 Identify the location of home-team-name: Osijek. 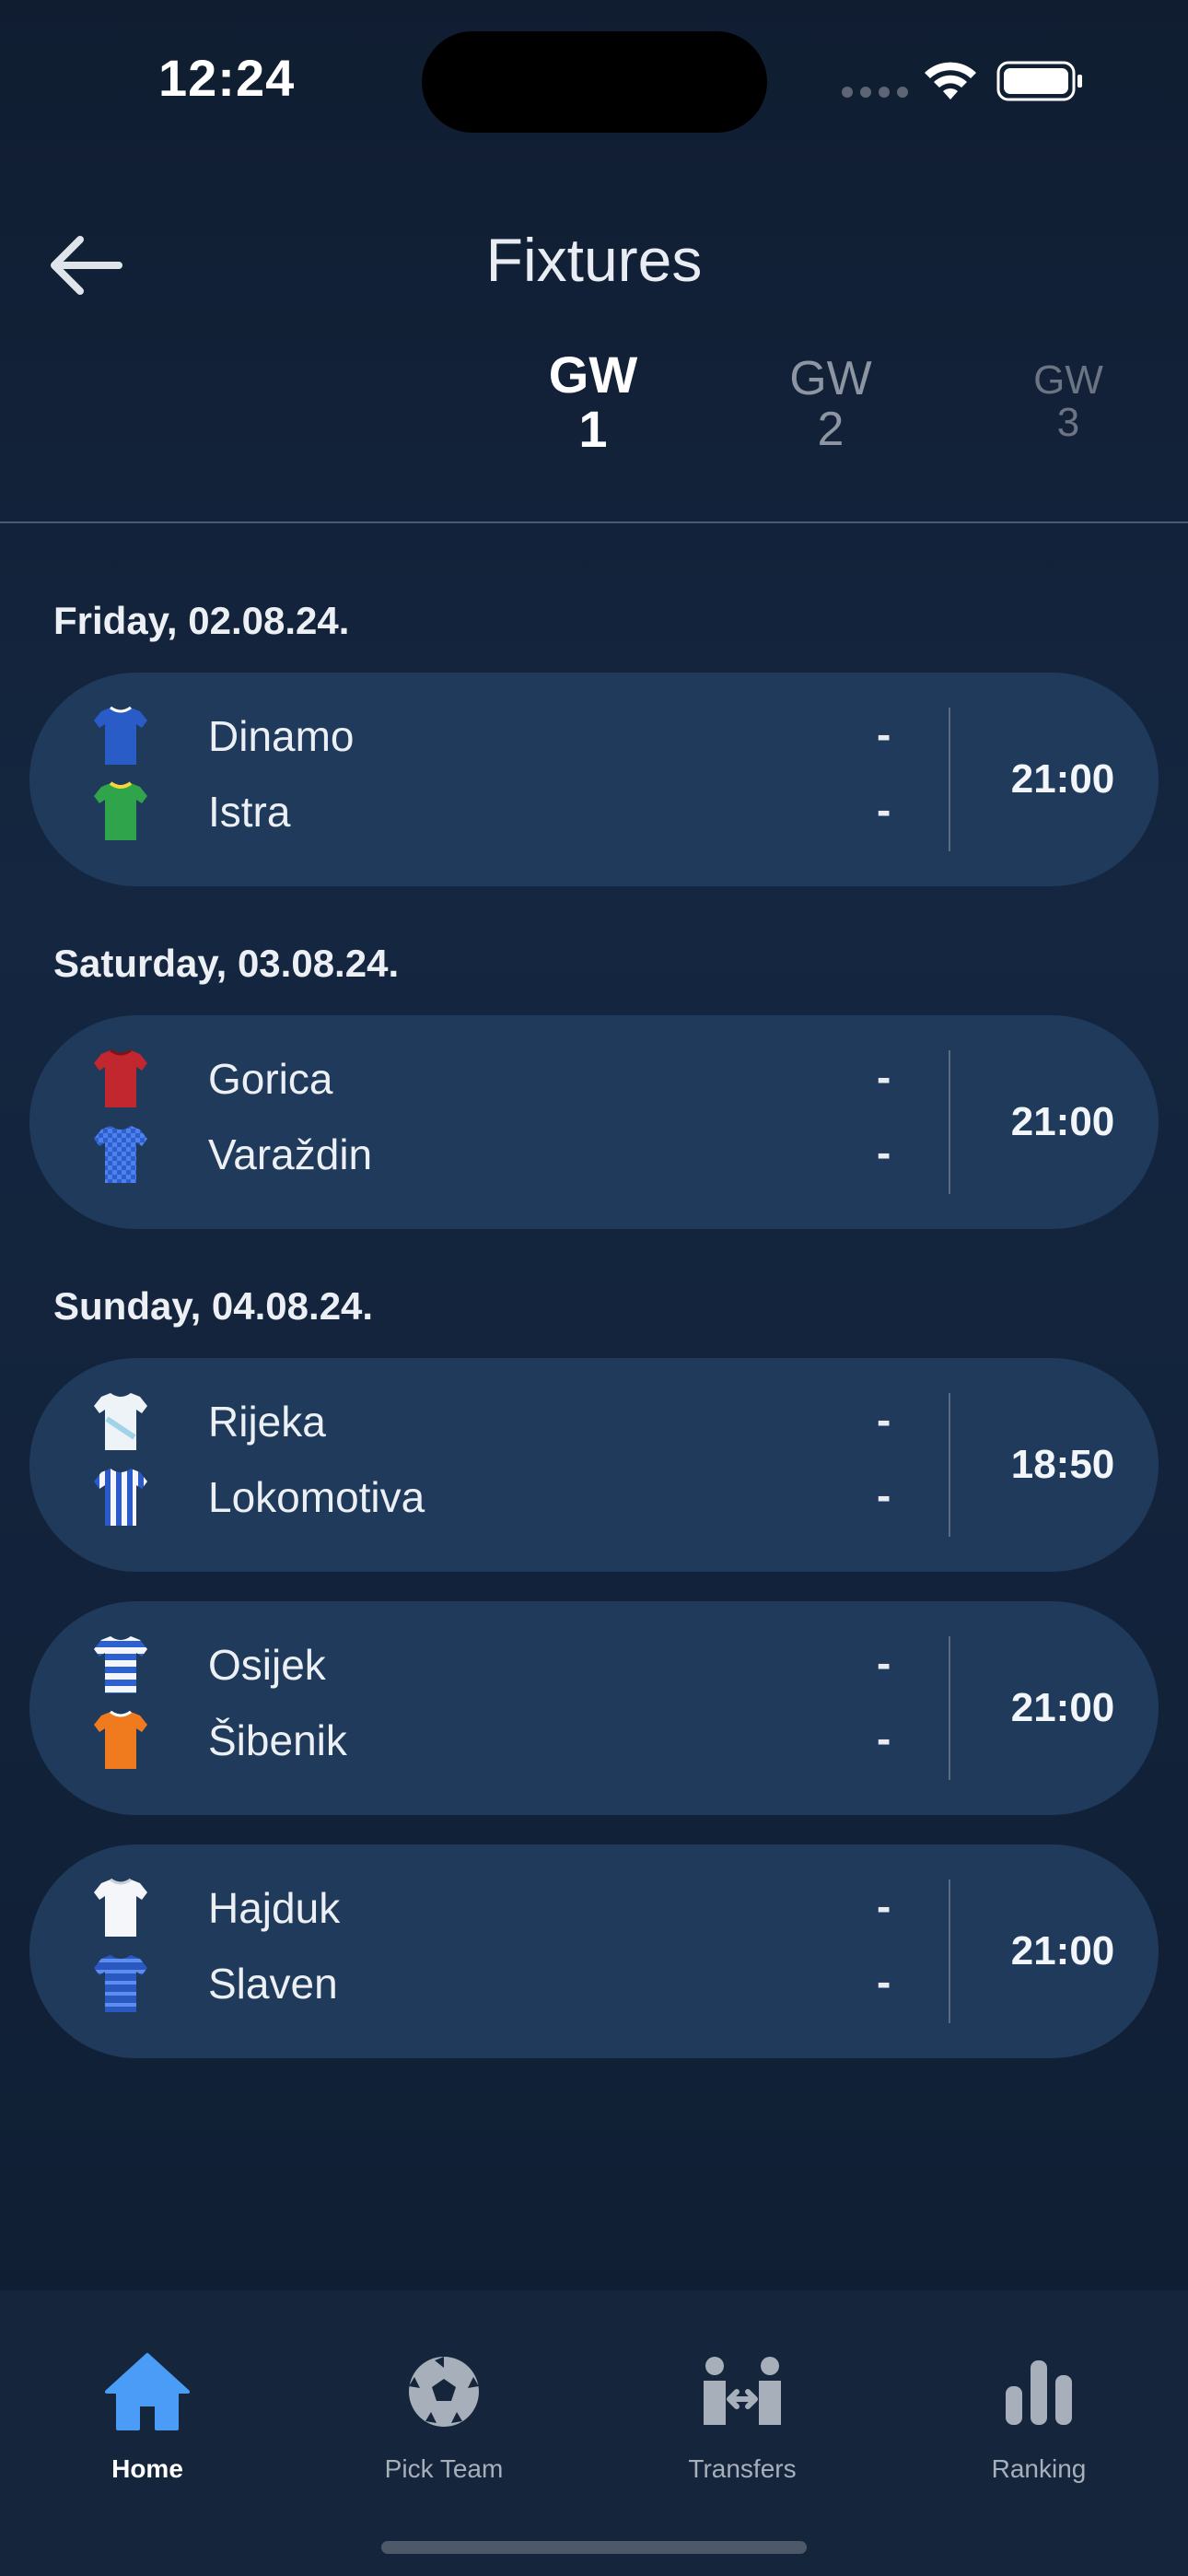
(267, 1665).